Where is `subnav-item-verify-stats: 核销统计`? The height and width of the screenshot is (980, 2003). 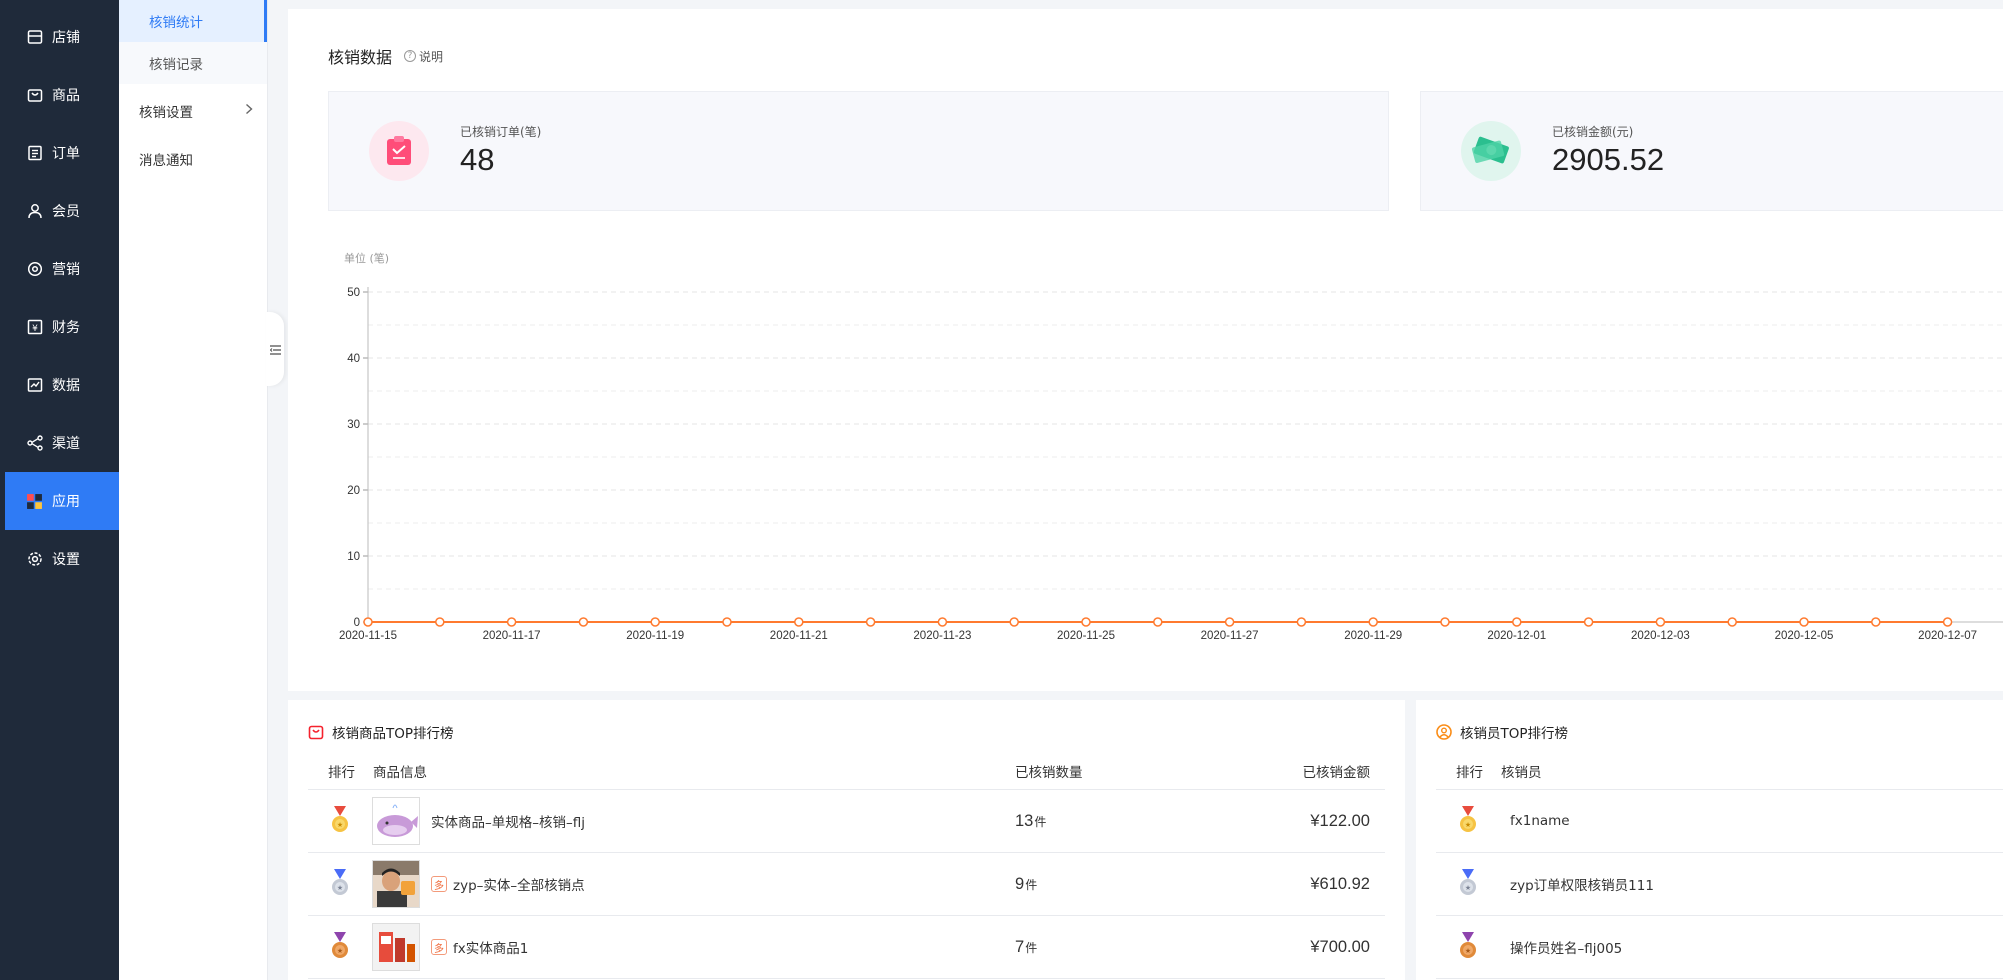 subnav-item-verify-stats: 核销统计 is located at coordinates (193, 21).